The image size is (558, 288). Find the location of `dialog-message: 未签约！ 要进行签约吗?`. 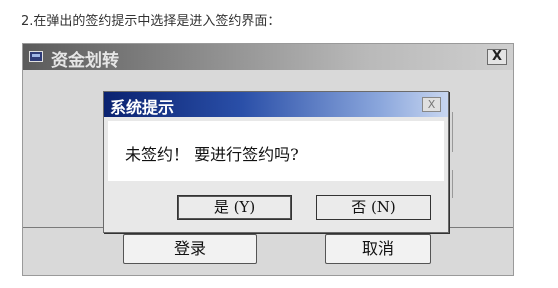

dialog-message: 未签约！ 要进行签约吗? is located at coordinates (212, 154).